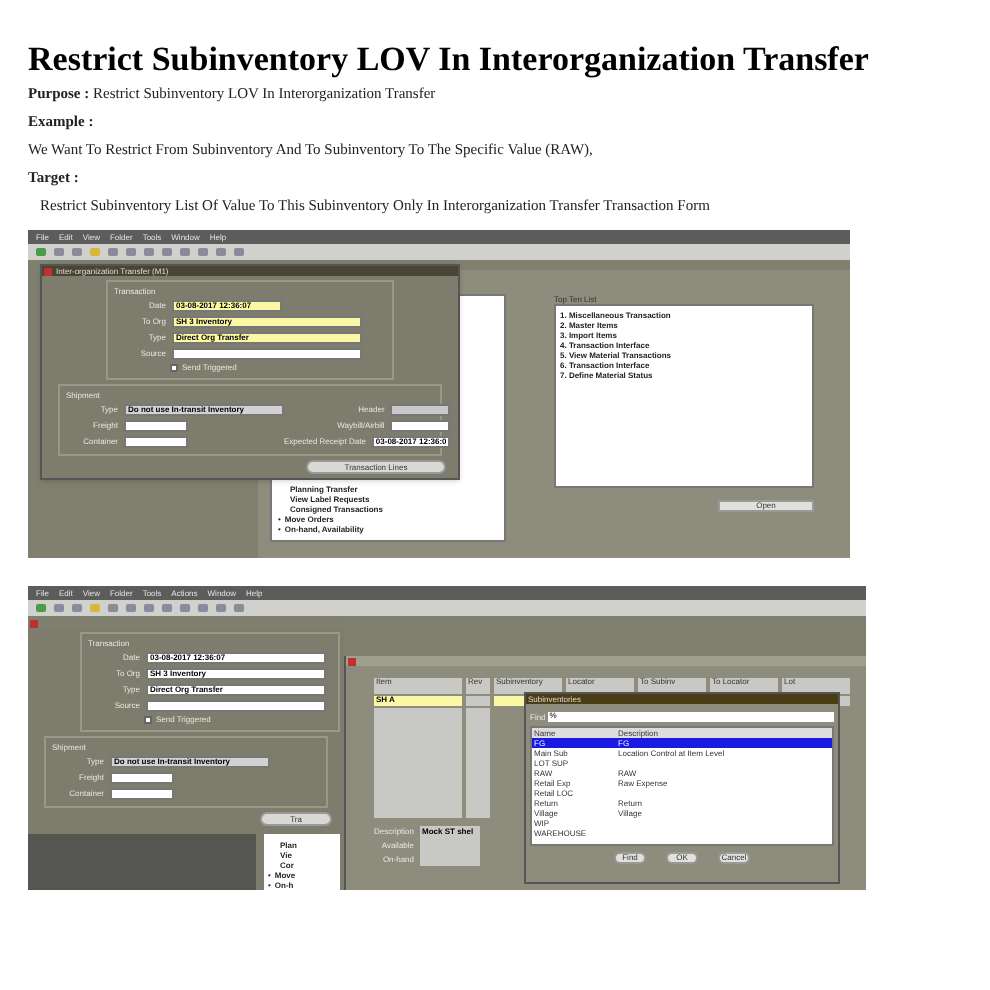 Image resolution: width=990 pixels, height=990 pixels. Describe the element at coordinates (449, 60) in the screenshot. I see `document-title: Restrict Subinventory LOV In Interorganization Transfer` at that location.